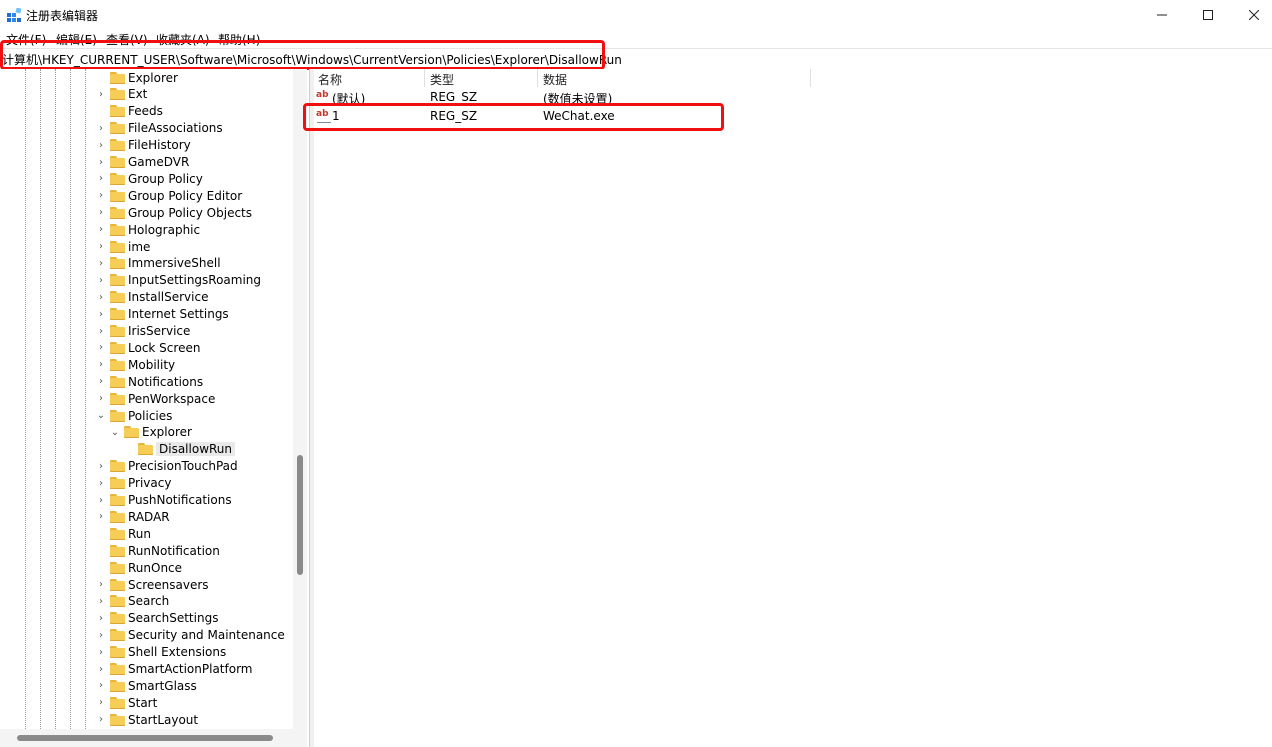 The height and width of the screenshot is (747, 1272). What do you see at coordinates (183, 39) in the screenshot?
I see `menu-favorites: 收藏夹(A)` at bounding box center [183, 39].